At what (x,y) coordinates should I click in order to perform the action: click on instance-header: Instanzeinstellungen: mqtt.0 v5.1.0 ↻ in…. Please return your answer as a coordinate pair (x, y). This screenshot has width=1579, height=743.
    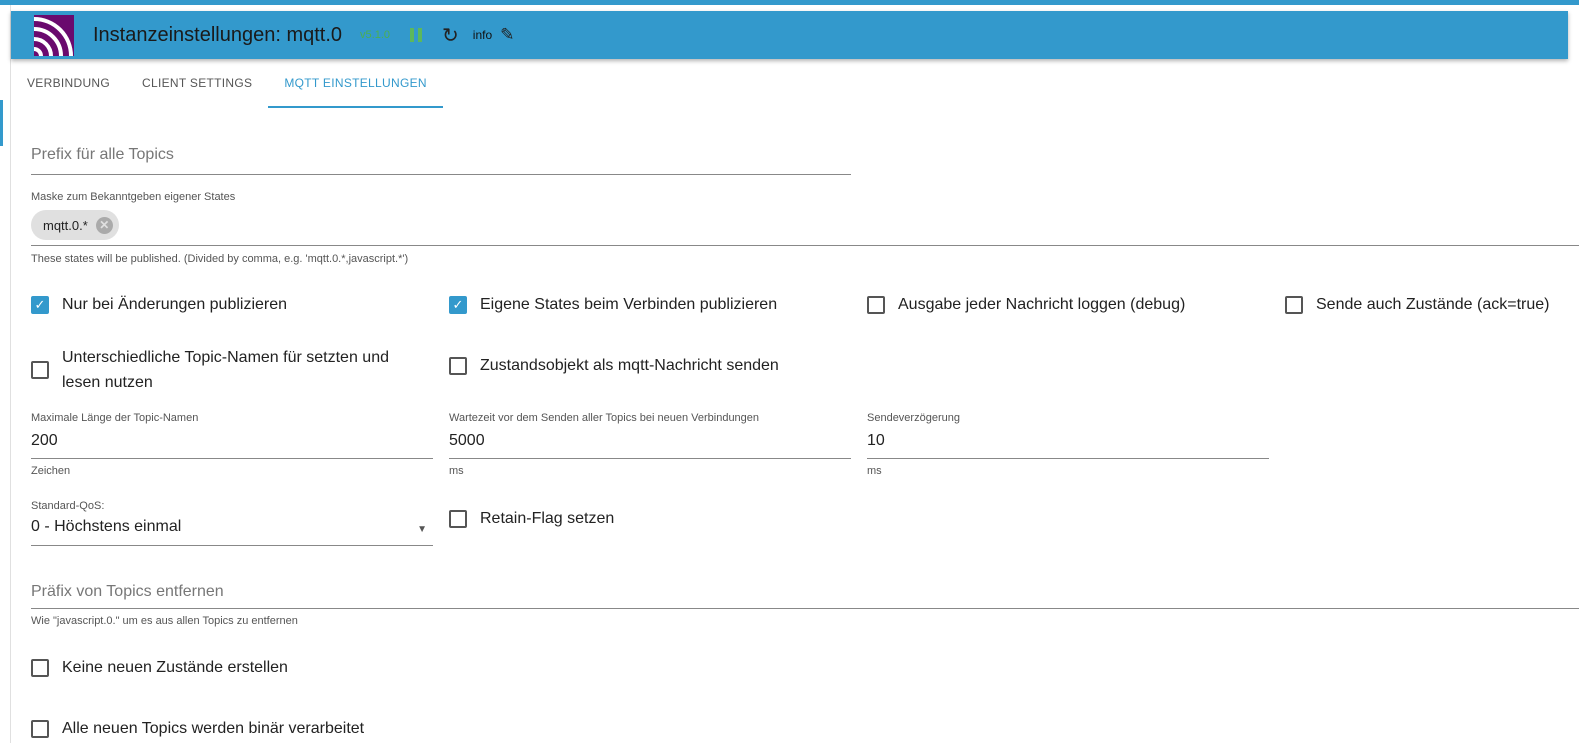
    Looking at the image, I should click on (789, 35).